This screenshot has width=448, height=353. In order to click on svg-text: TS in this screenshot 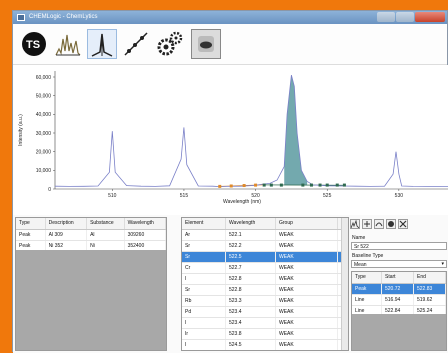, I will do `click(33, 45)`.